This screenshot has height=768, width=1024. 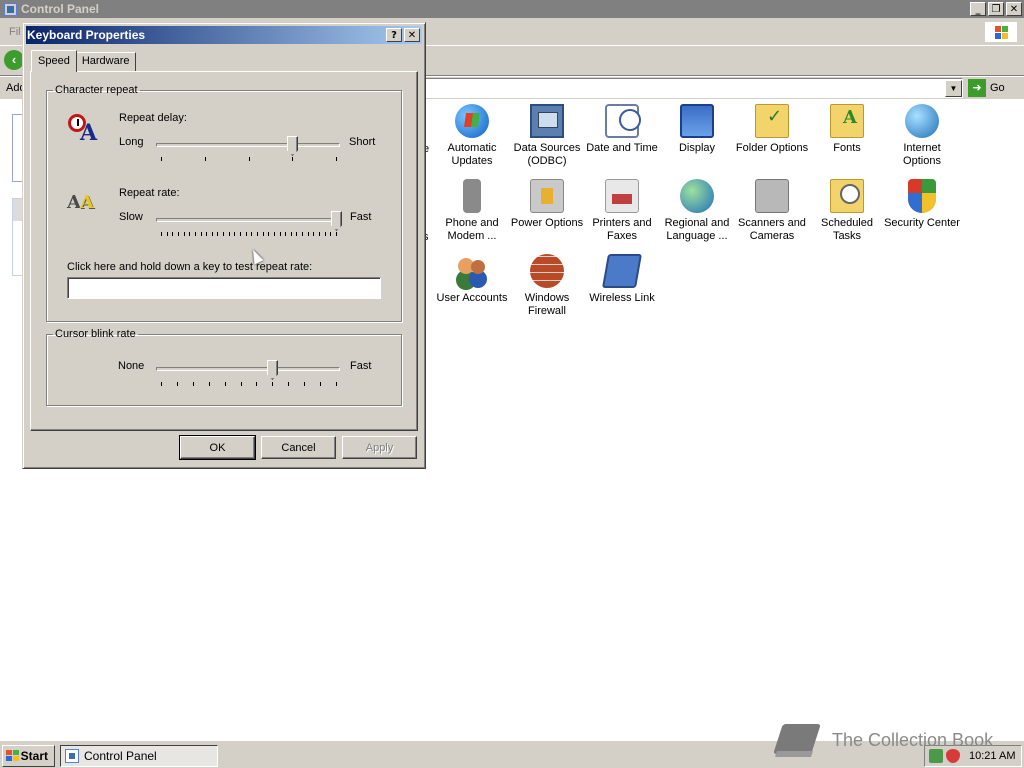 I want to click on go-button: ➜ Go, so click(x=986, y=88).